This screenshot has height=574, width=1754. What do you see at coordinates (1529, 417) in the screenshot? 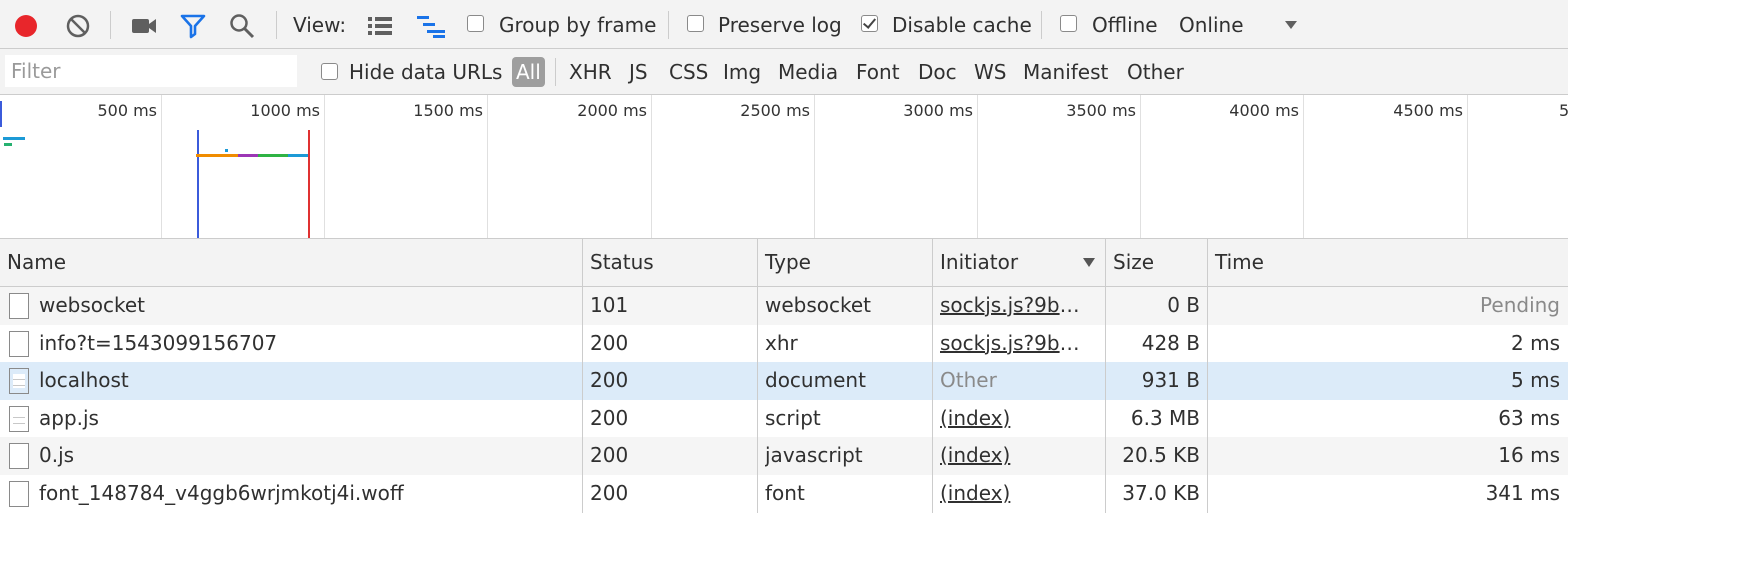
I see `request-time: 63 ms` at bounding box center [1529, 417].